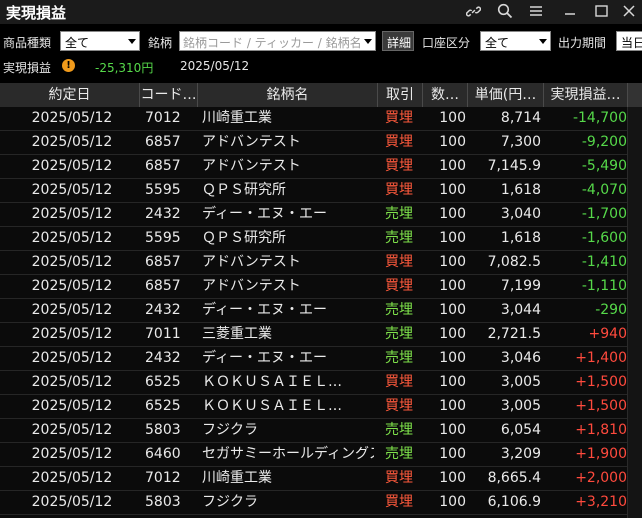  Describe the element at coordinates (536, 11) in the screenshot. I see `menu-icon` at that location.